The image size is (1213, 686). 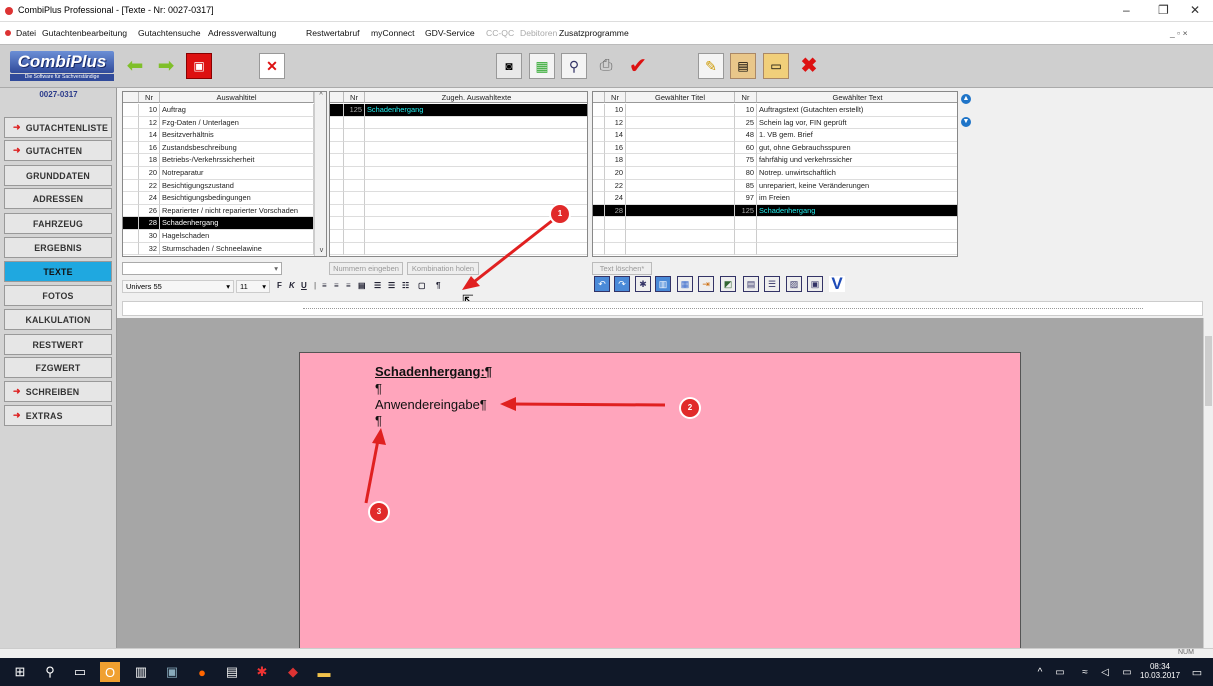 What do you see at coordinates (1186, 652) in the screenshot?
I see `num-lock-indicator: NUM` at bounding box center [1186, 652].